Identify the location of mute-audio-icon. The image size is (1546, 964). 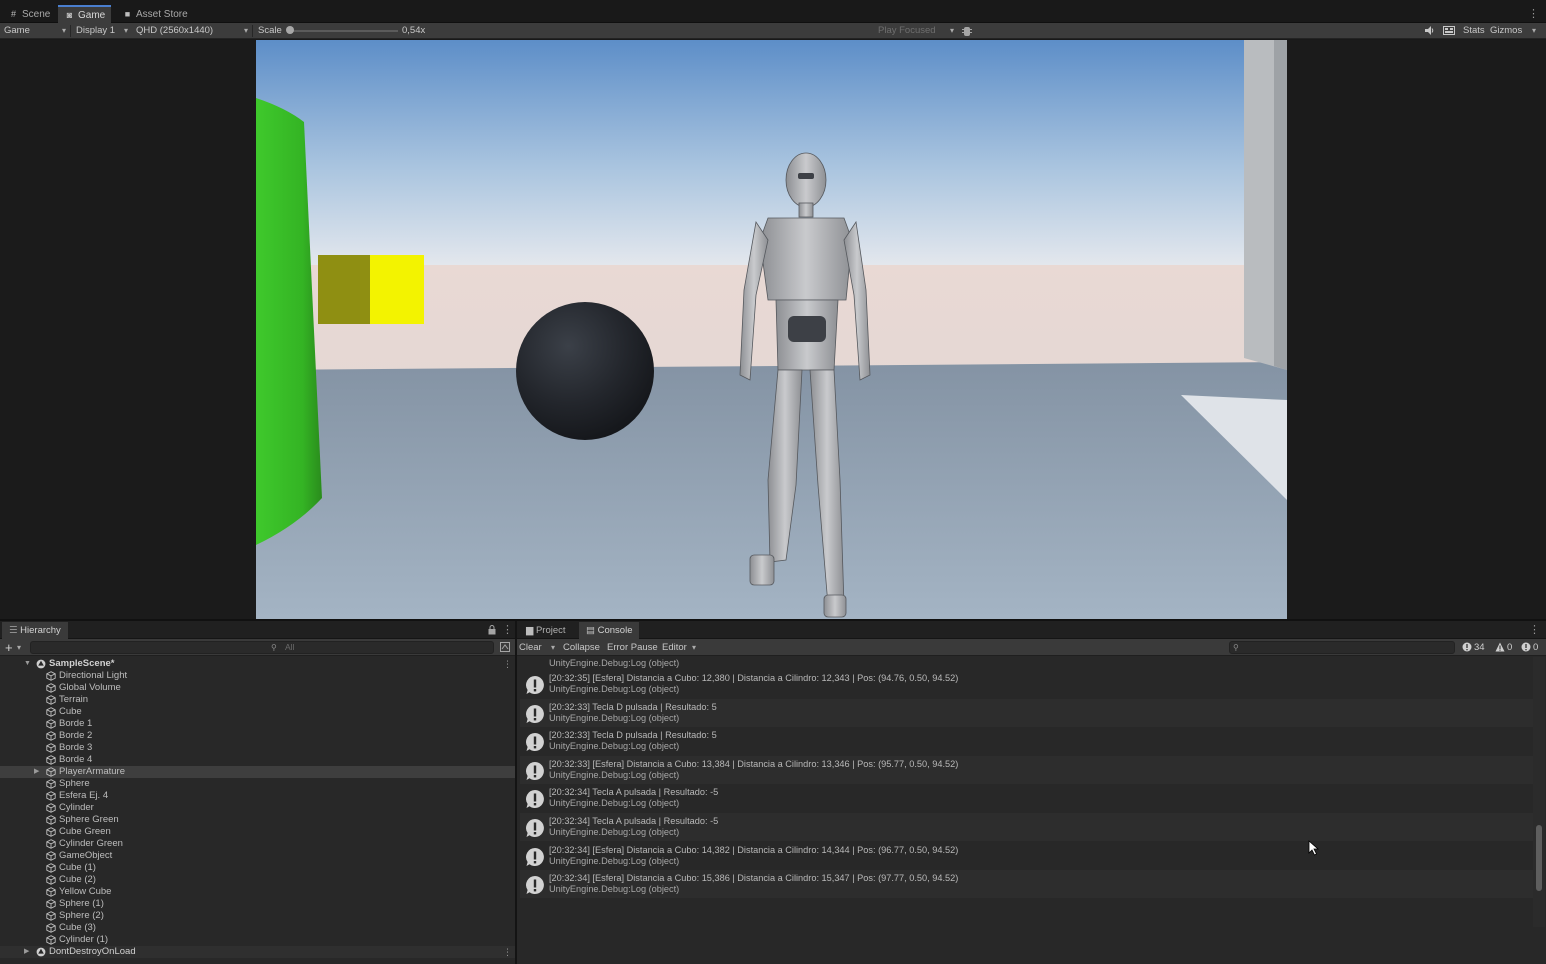
(1429, 31).